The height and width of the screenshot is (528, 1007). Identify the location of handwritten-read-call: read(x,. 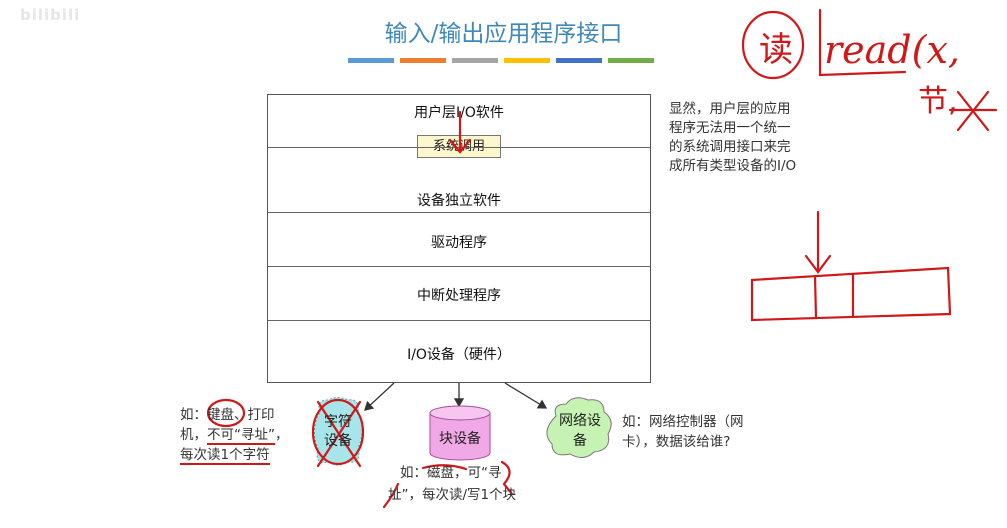
(892, 50).